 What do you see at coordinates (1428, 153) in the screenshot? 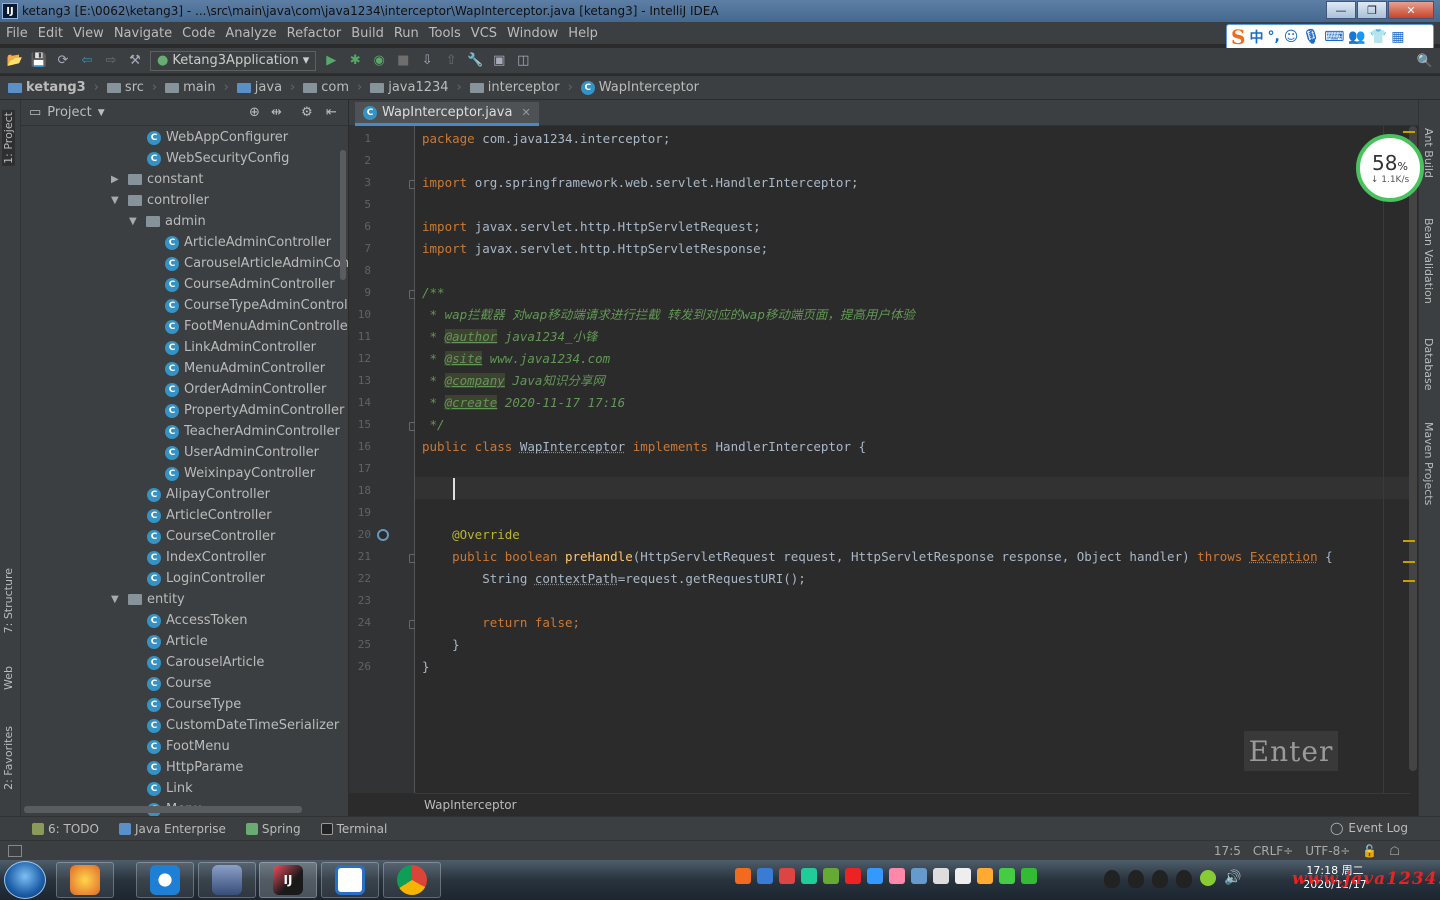
I see `tool-tab-ant-build: Ant Build` at bounding box center [1428, 153].